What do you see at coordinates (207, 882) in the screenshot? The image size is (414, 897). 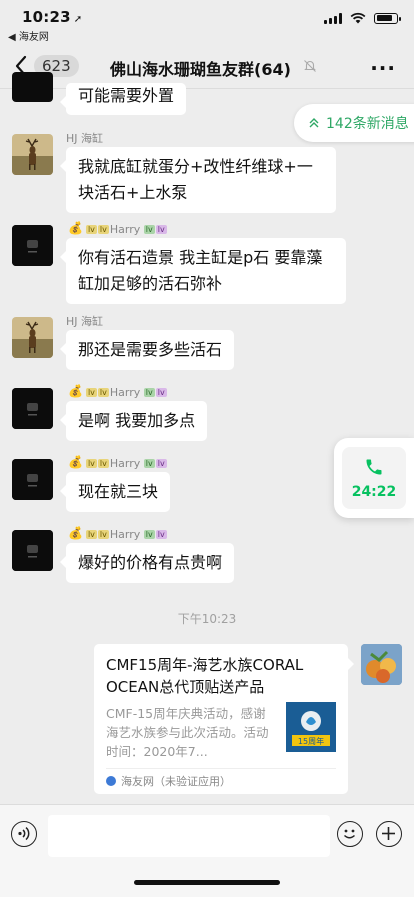 I see `home-indicator` at bounding box center [207, 882].